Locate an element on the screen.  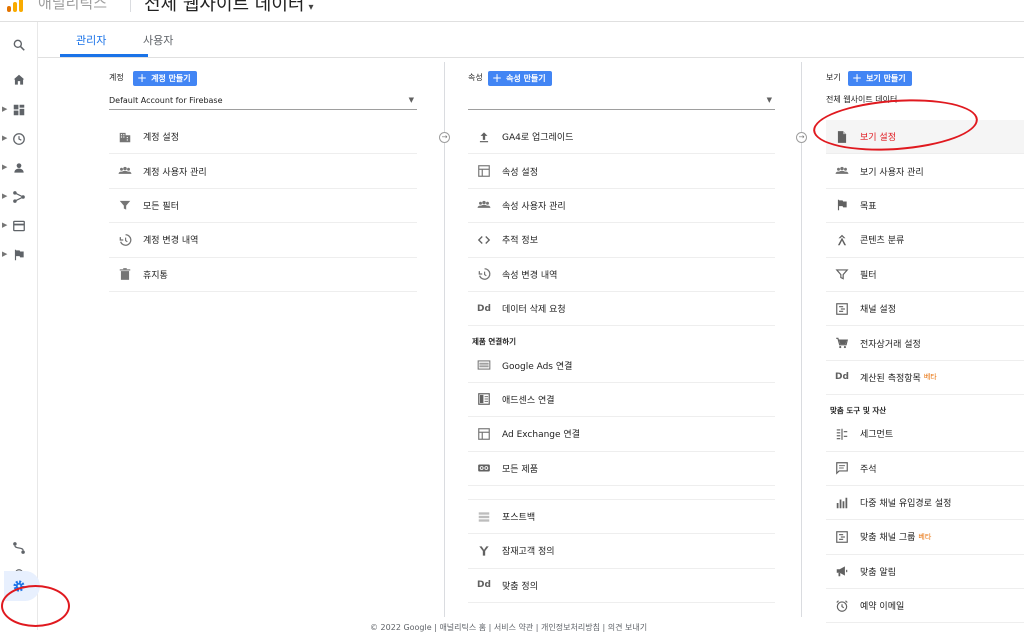
google-ads-links: Google Ads 연결 is located at coordinates (621, 365).